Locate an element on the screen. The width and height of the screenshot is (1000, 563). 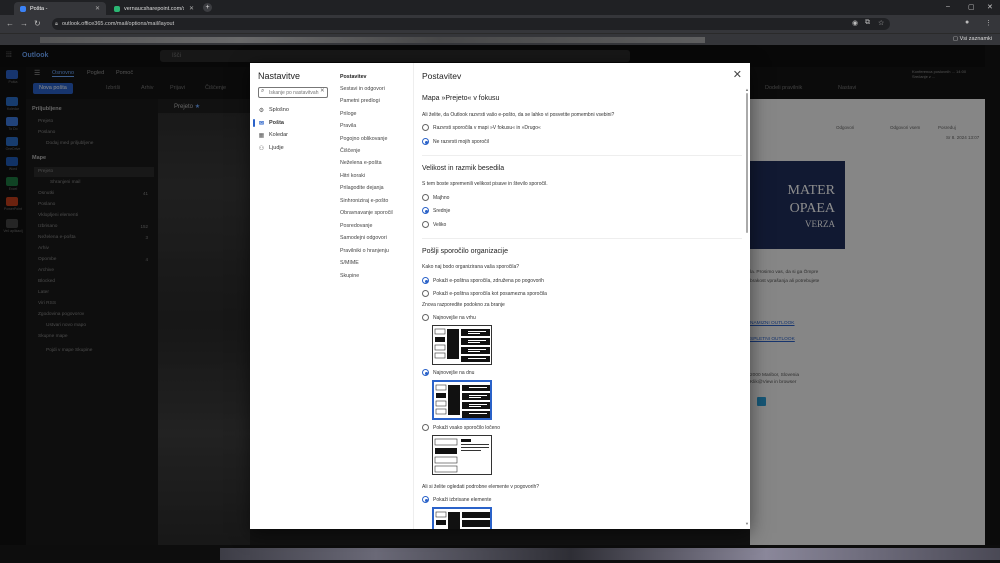
star-icon: ☆ is located at coordinates (881, 23).